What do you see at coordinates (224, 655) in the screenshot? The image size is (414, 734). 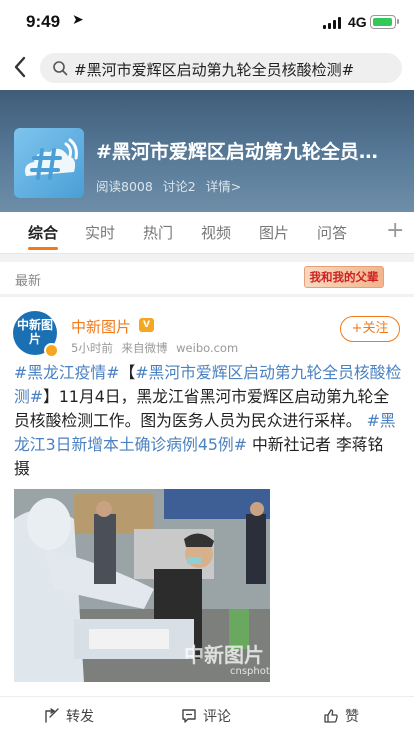 I see `photo-watermark: 中新图片` at bounding box center [224, 655].